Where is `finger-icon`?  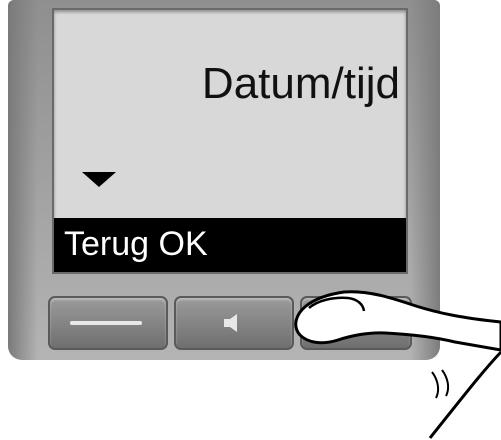 finger-icon is located at coordinates (397, 364).